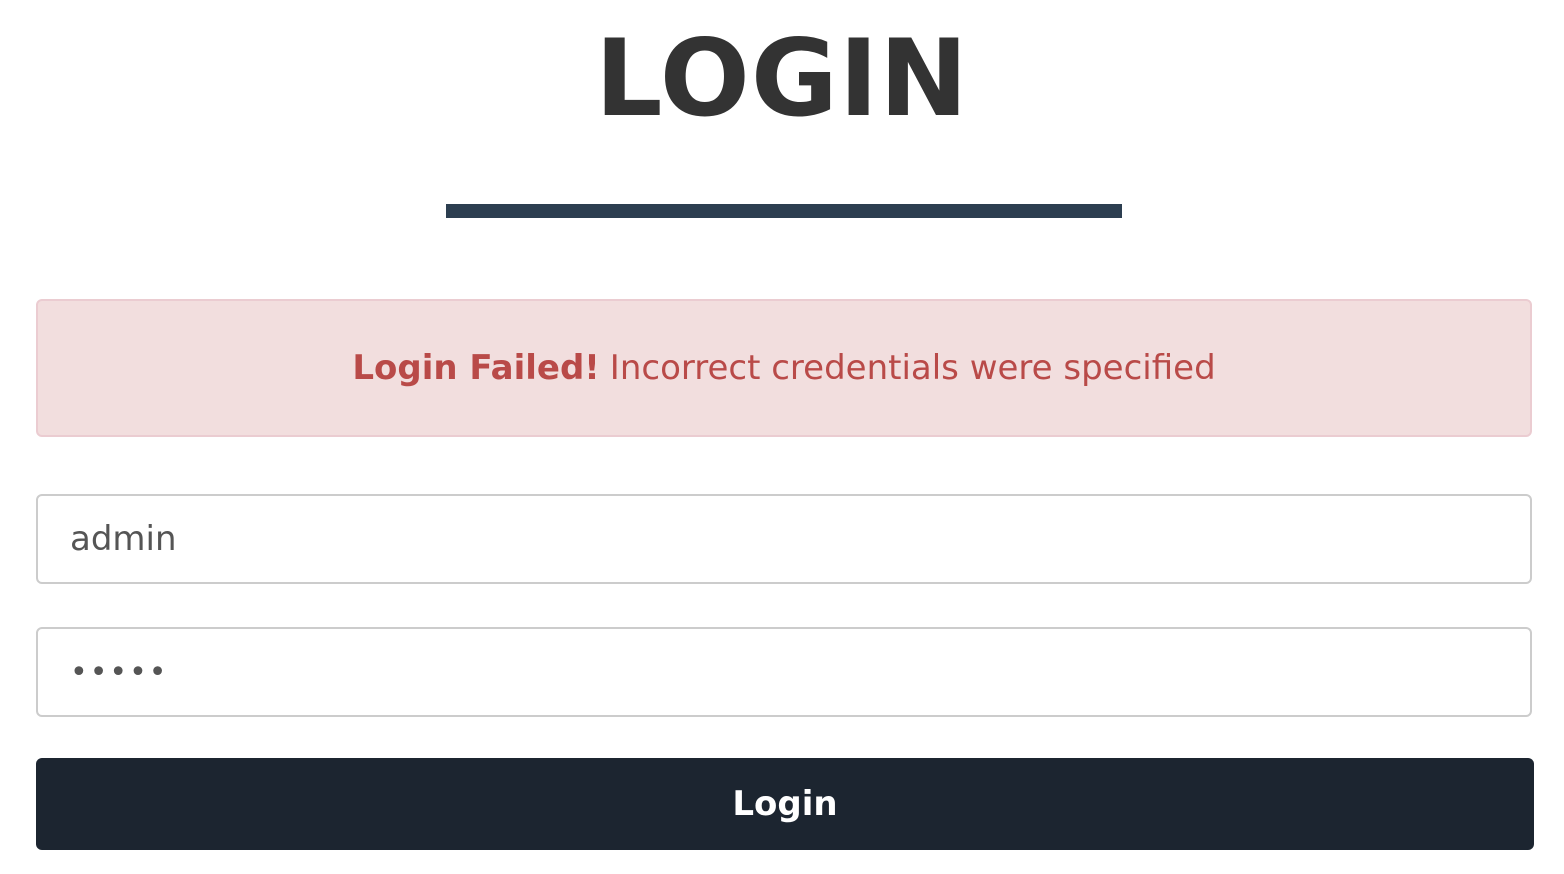  I want to click on password-input, so click(784, 672).